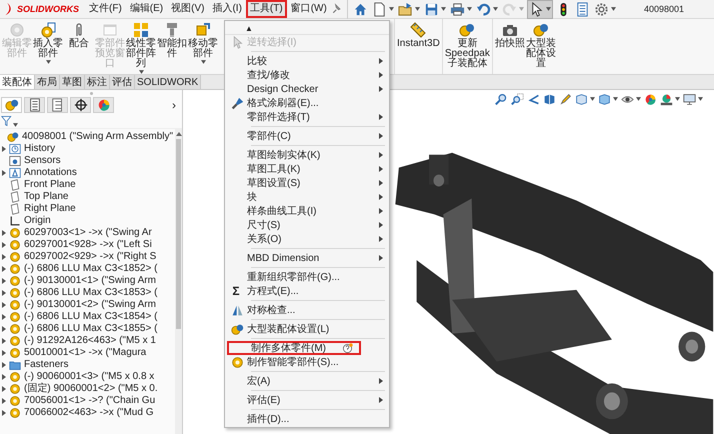 The image size is (714, 434). What do you see at coordinates (105, 9) in the screenshot?
I see `menu-item: 文件(F)` at bounding box center [105, 9].